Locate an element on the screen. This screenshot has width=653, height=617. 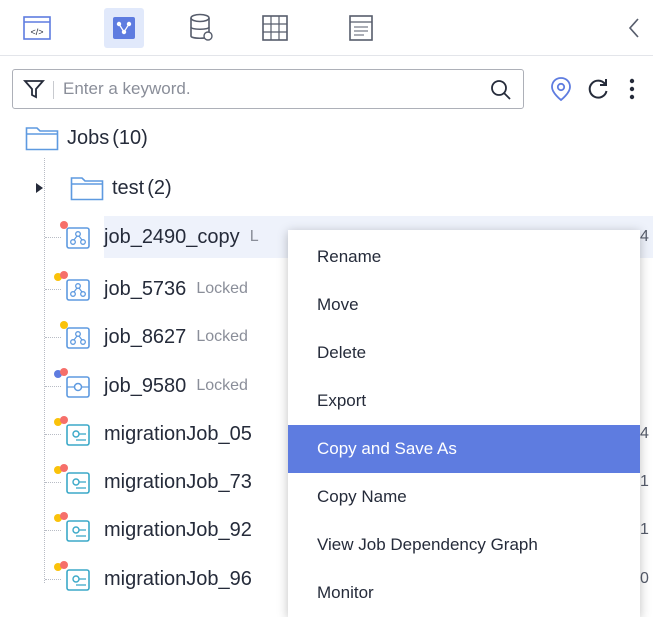
tree-job-item: migrationJob_92 is located at coordinates (153, 530).